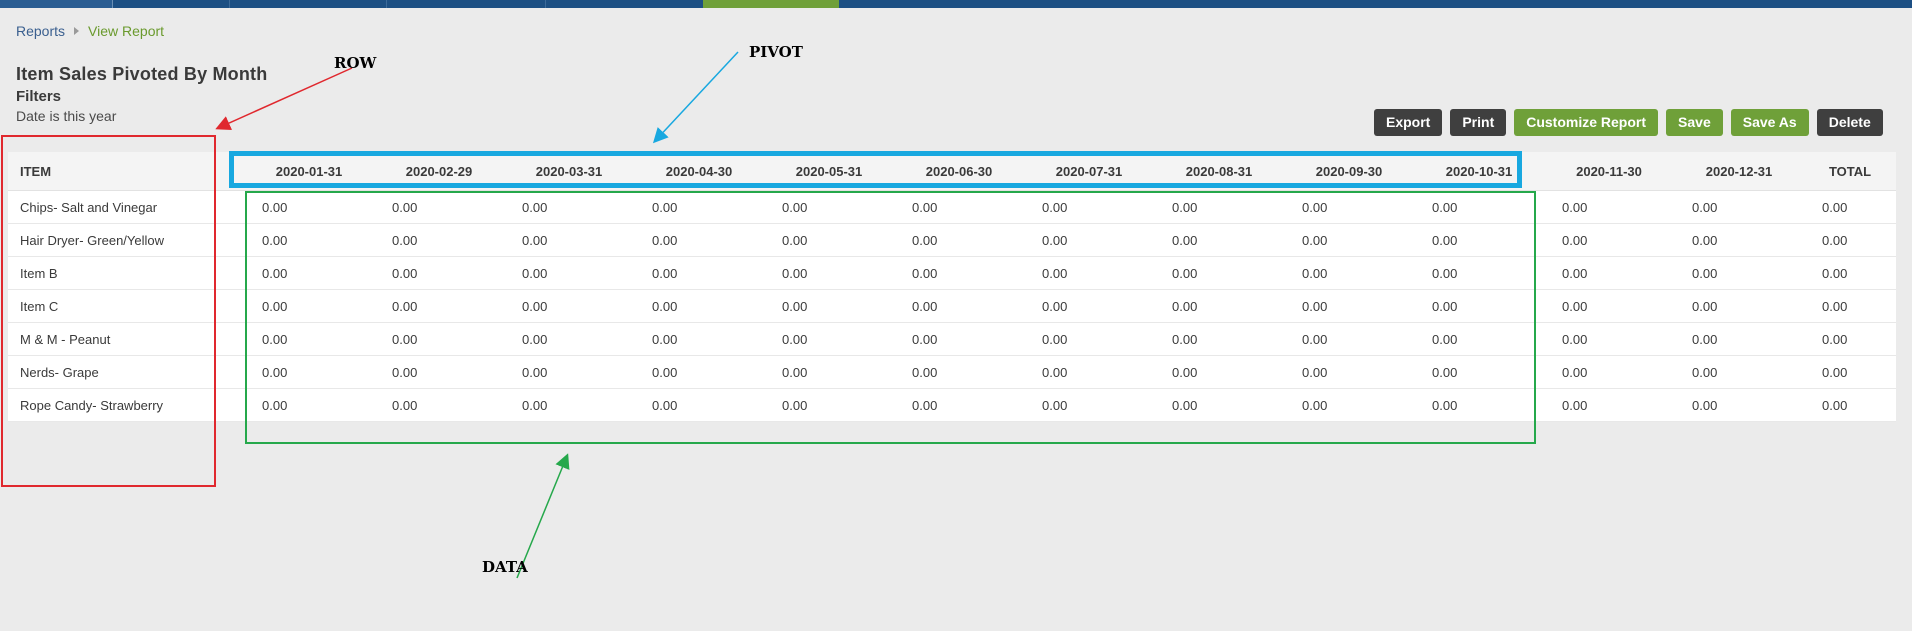  Describe the element at coordinates (126, 405) in the screenshot. I see `row-item-name: Rope Candy- Strawberry` at that location.